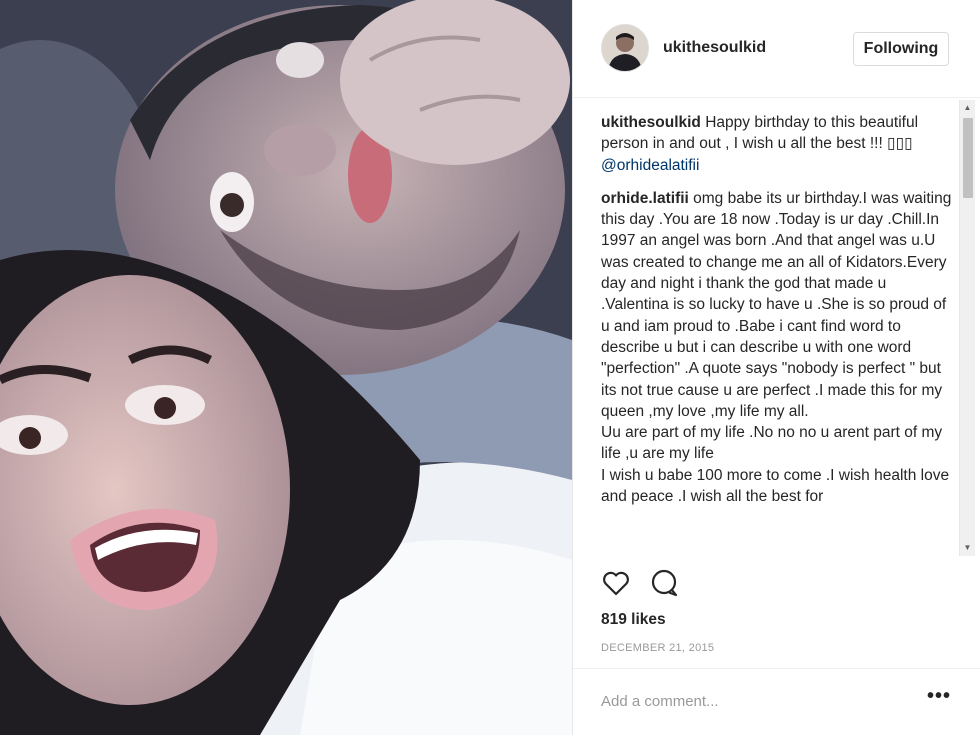 This screenshot has width=980, height=735. Describe the element at coordinates (665, 584) in the screenshot. I see `speech-bubble-icon` at that location.